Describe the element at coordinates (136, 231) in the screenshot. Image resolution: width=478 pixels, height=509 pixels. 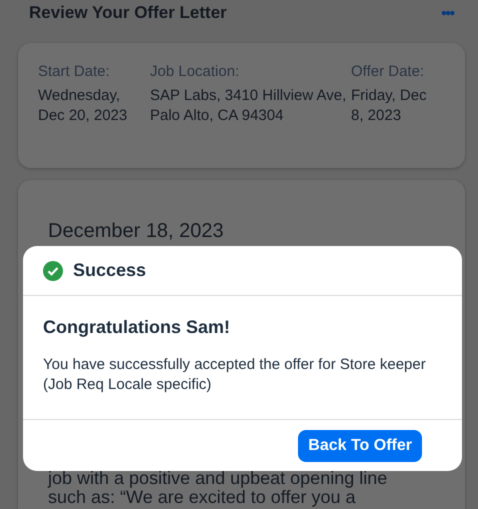
I see `letter-date: December 18, 2023` at that location.